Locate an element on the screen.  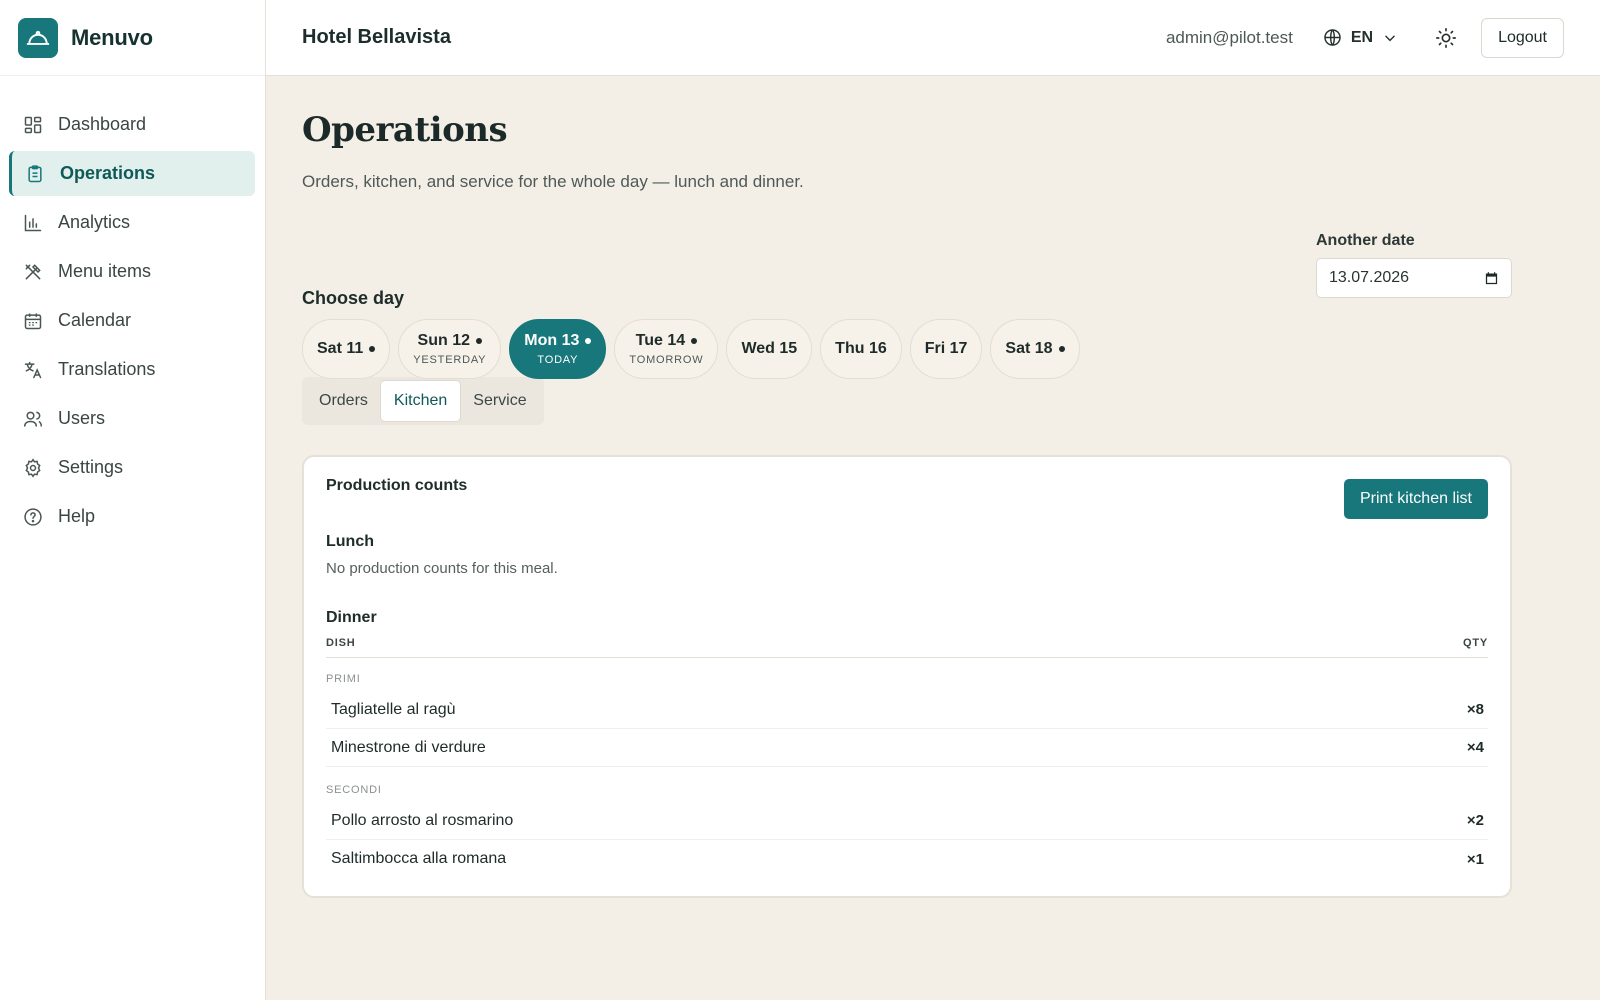
sidebar-item-calendar: Calendar is located at coordinates (132, 320).